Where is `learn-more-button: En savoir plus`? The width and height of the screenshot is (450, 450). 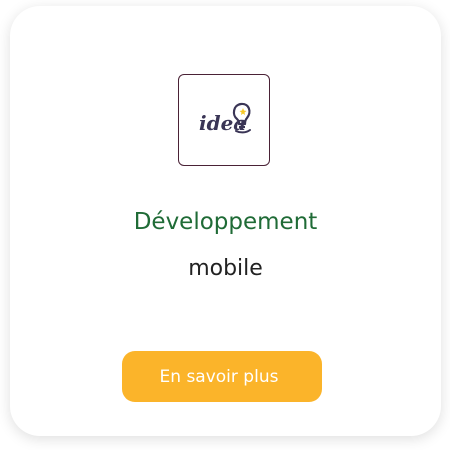 learn-more-button: En savoir plus is located at coordinates (222, 376).